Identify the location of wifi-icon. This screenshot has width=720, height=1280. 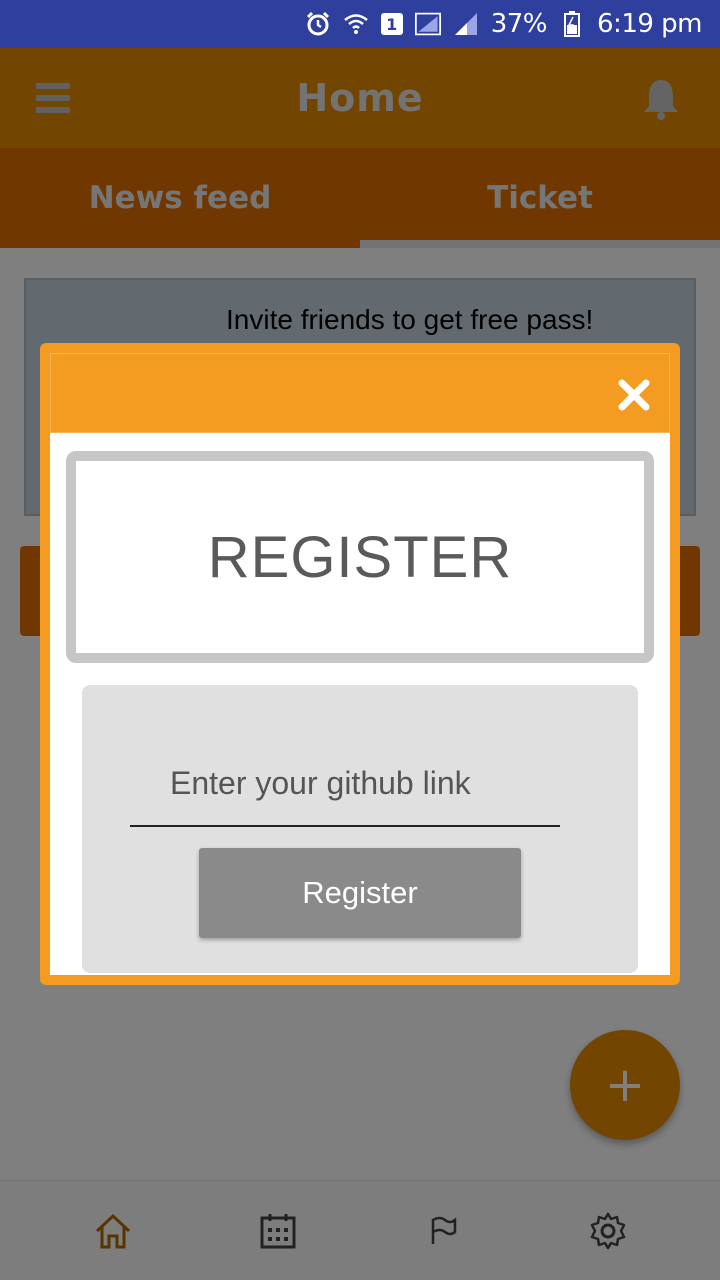
(356, 24).